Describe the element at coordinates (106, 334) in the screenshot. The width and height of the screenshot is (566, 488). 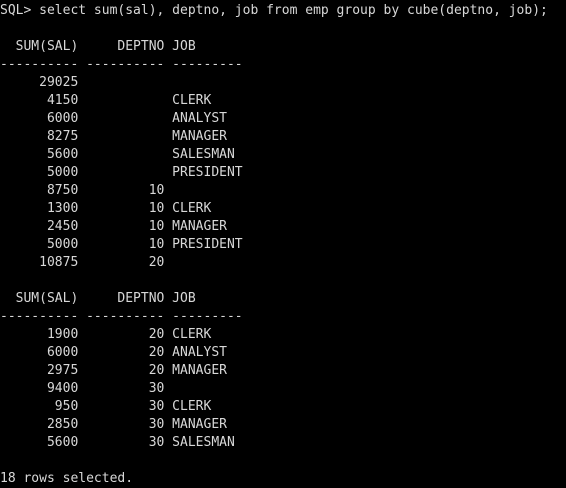
I see `result-row: 1900 20 CLERK` at that location.